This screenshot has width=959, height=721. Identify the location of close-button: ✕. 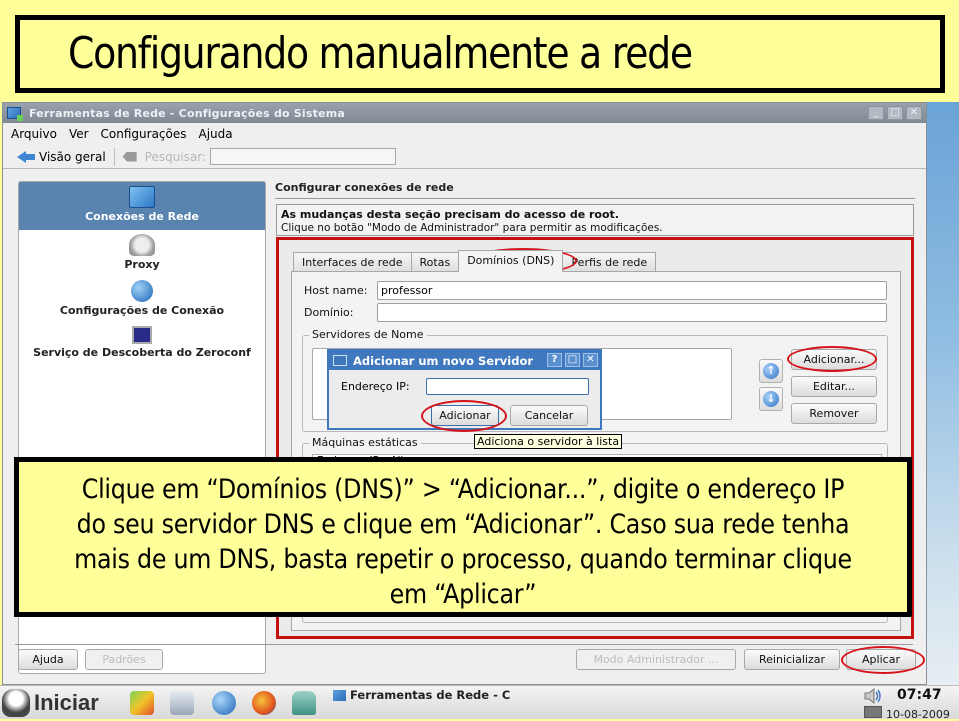
(914, 113).